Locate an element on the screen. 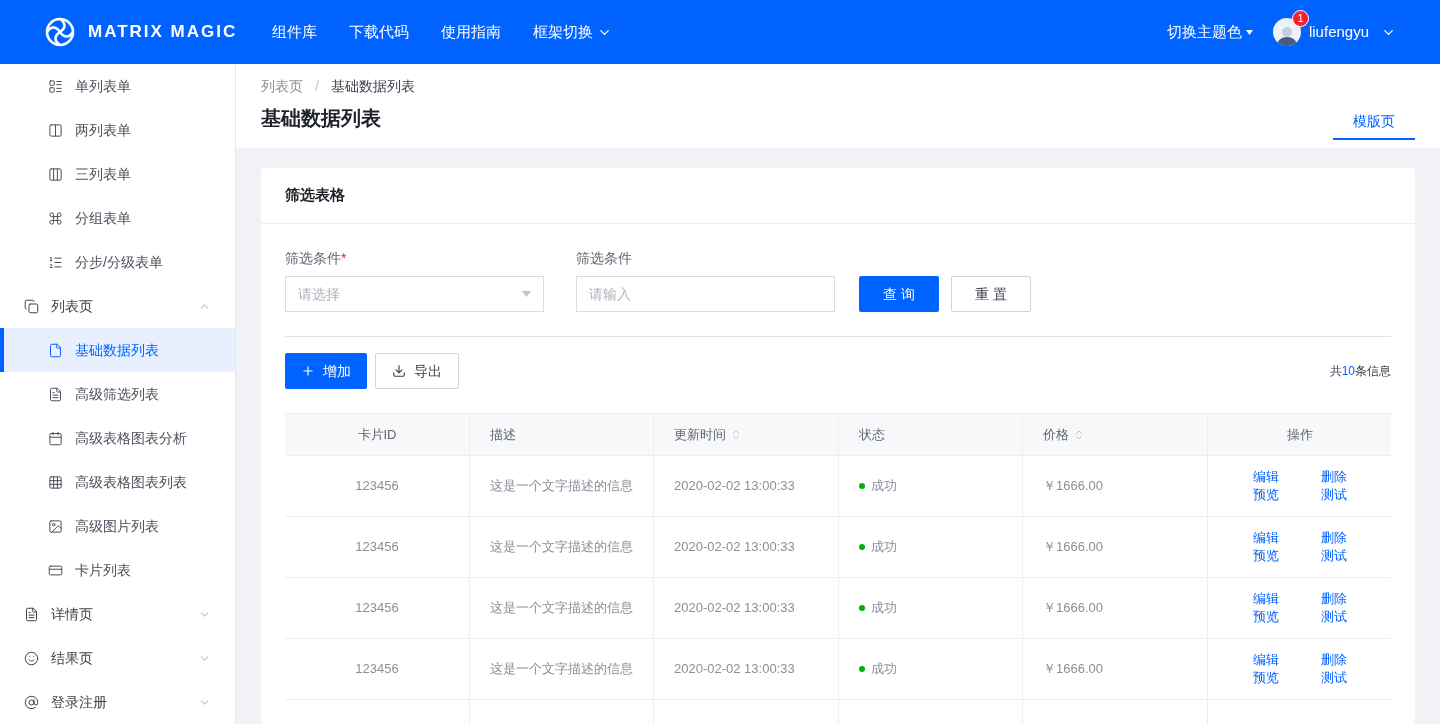 The image size is (1440, 724). column-header: 状态 is located at coordinates (872, 434).